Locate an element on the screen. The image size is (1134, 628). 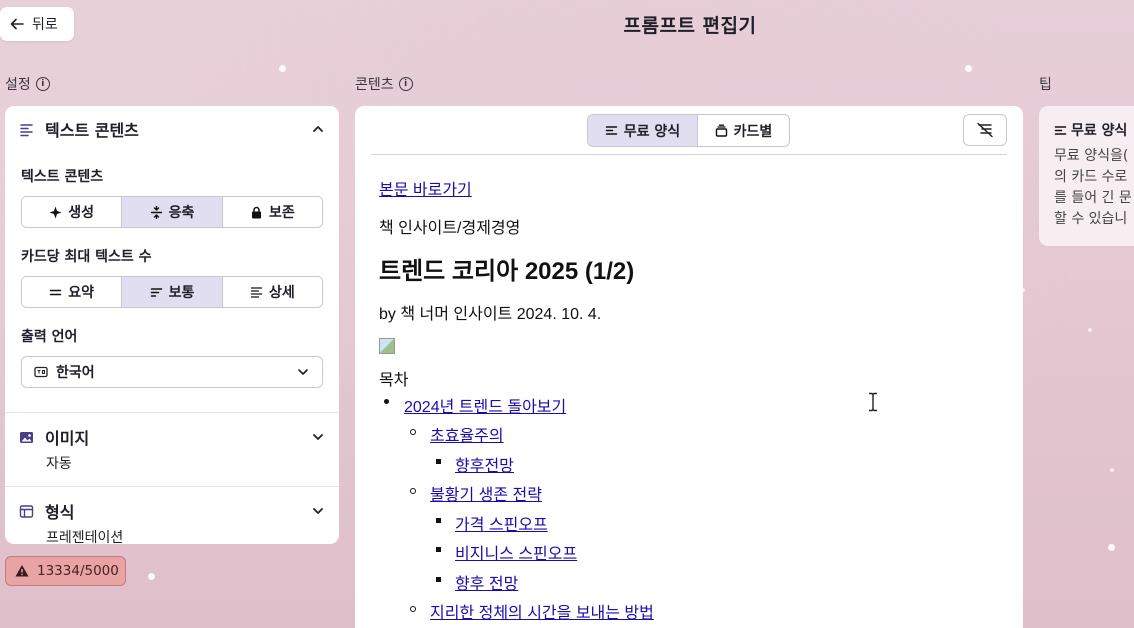
condense-icon is located at coordinates (156, 212).